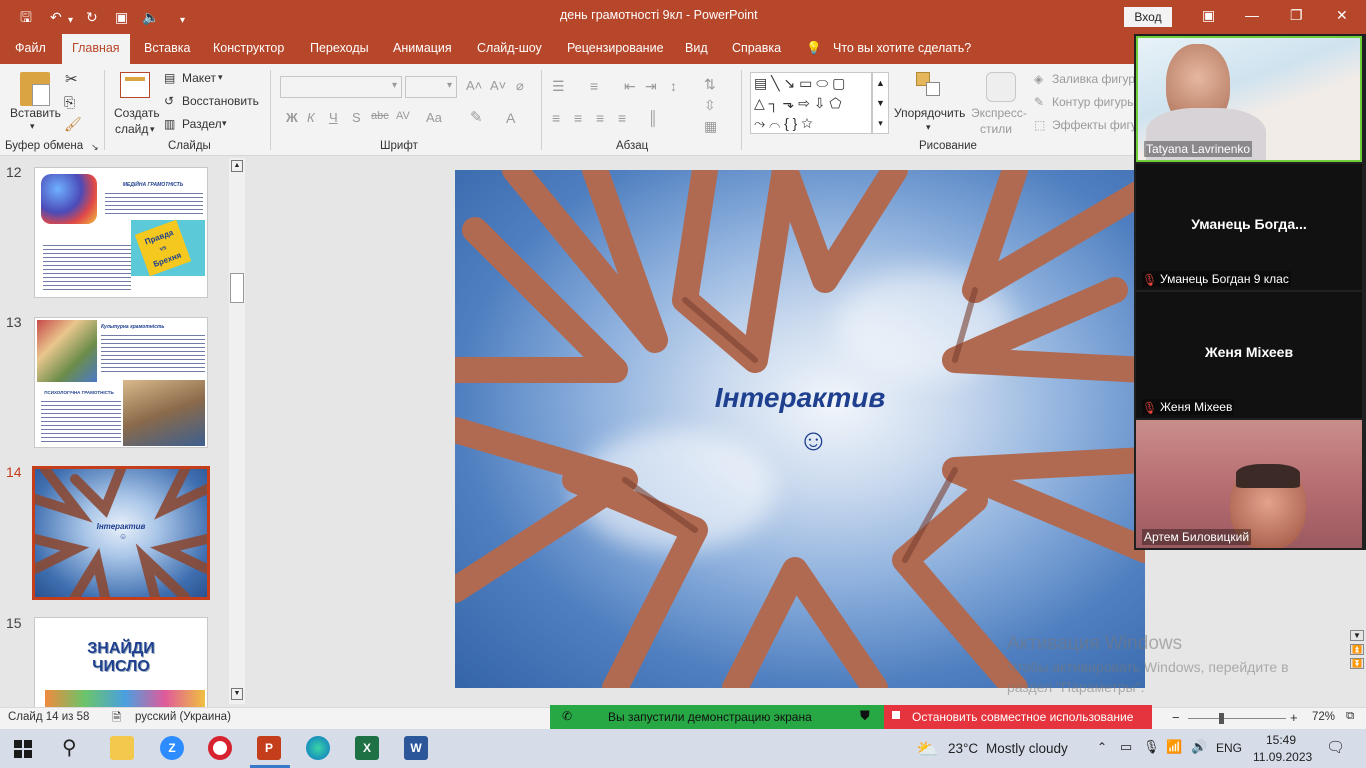  Describe the element at coordinates (220, 101) in the screenshot. I see `reset-button: Восстановить` at that location.